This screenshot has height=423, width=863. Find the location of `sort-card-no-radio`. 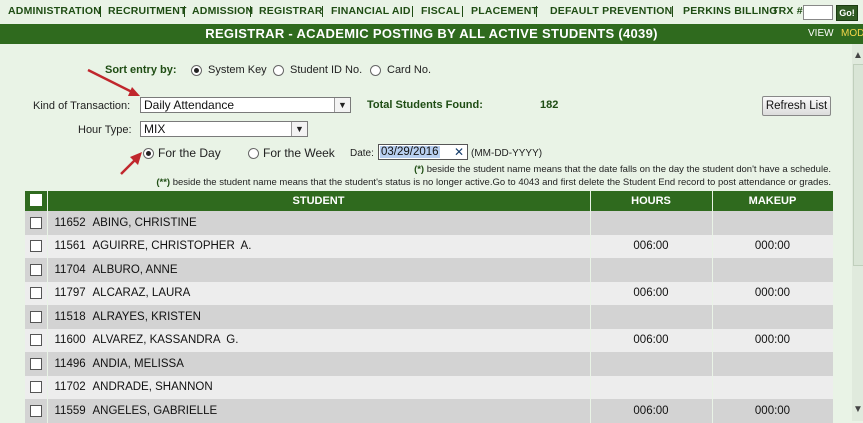

sort-card-no-radio is located at coordinates (375, 70).